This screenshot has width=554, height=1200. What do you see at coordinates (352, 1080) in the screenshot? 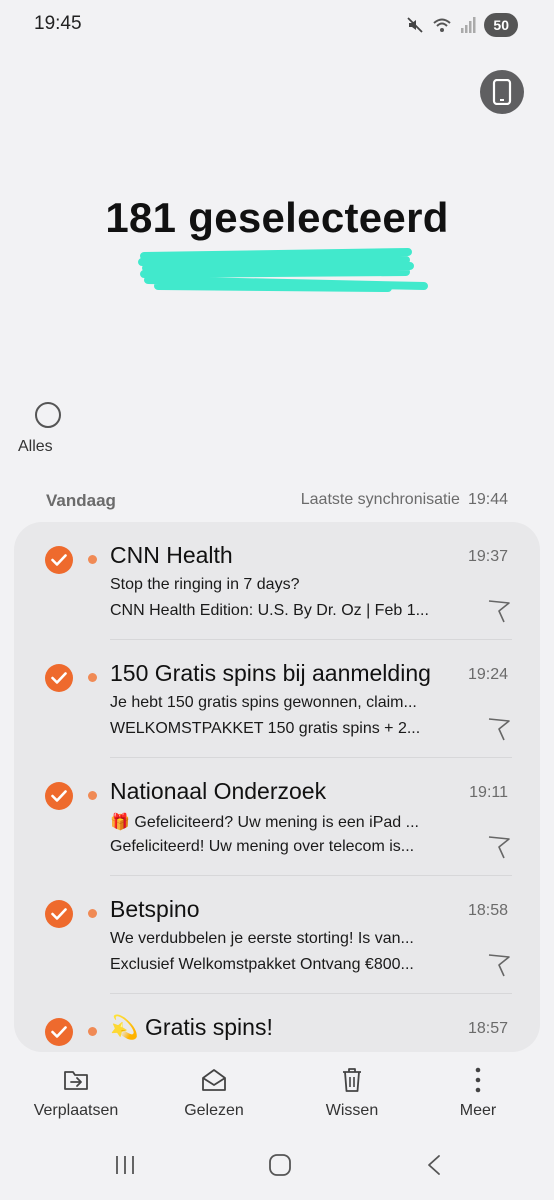
I see `trash-icon` at bounding box center [352, 1080].